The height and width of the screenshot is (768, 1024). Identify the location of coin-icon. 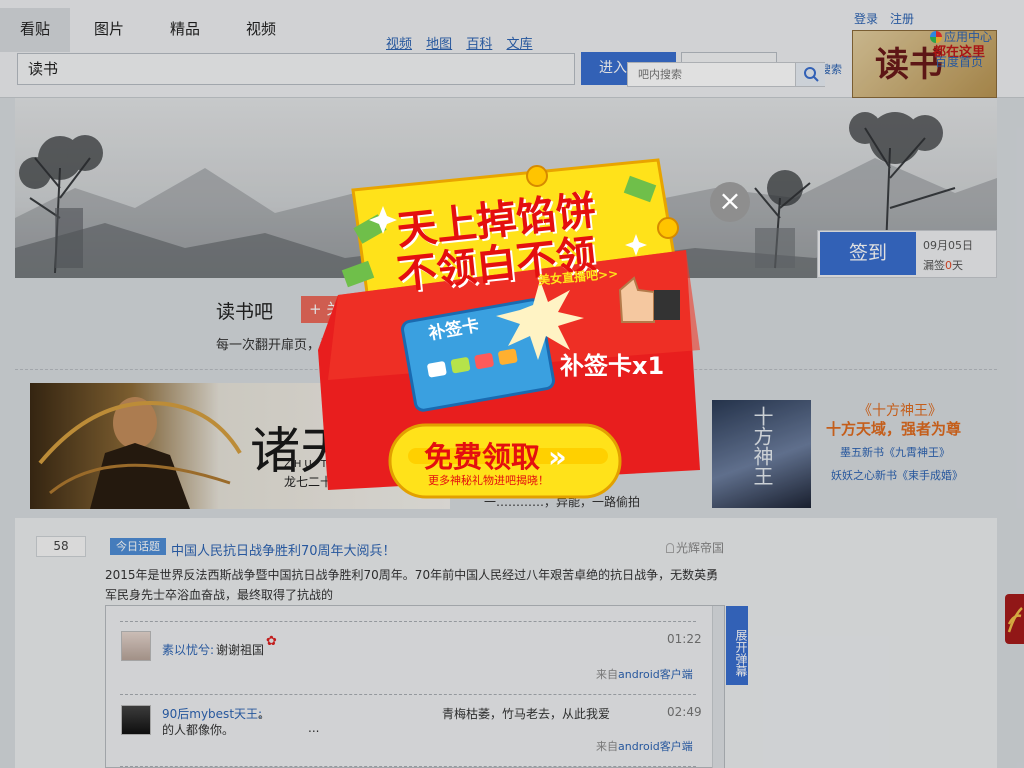
(668, 228).